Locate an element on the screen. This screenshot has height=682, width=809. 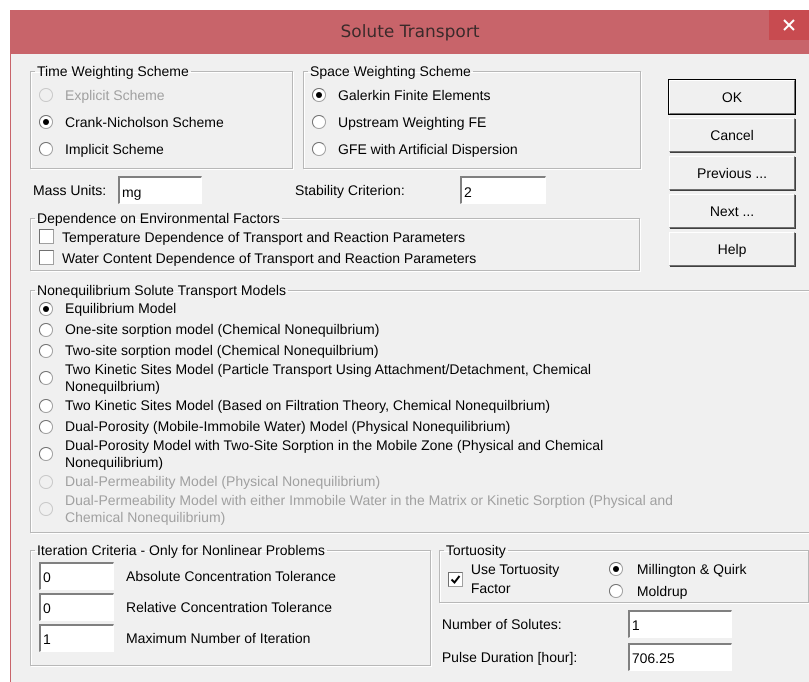
group-title: Iteration Criteria - Only for Nonlinear Problems is located at coordinates (181, 550).